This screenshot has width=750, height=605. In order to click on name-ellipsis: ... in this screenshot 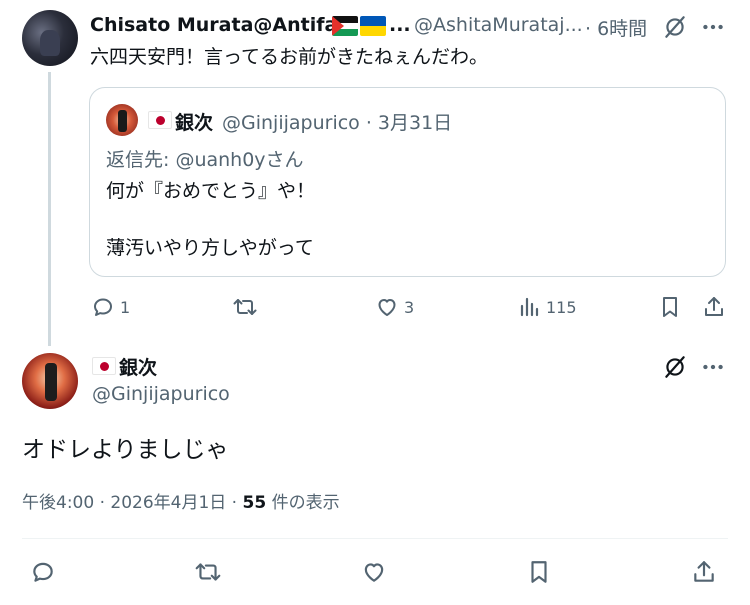, I will do `click(400, 25)`.